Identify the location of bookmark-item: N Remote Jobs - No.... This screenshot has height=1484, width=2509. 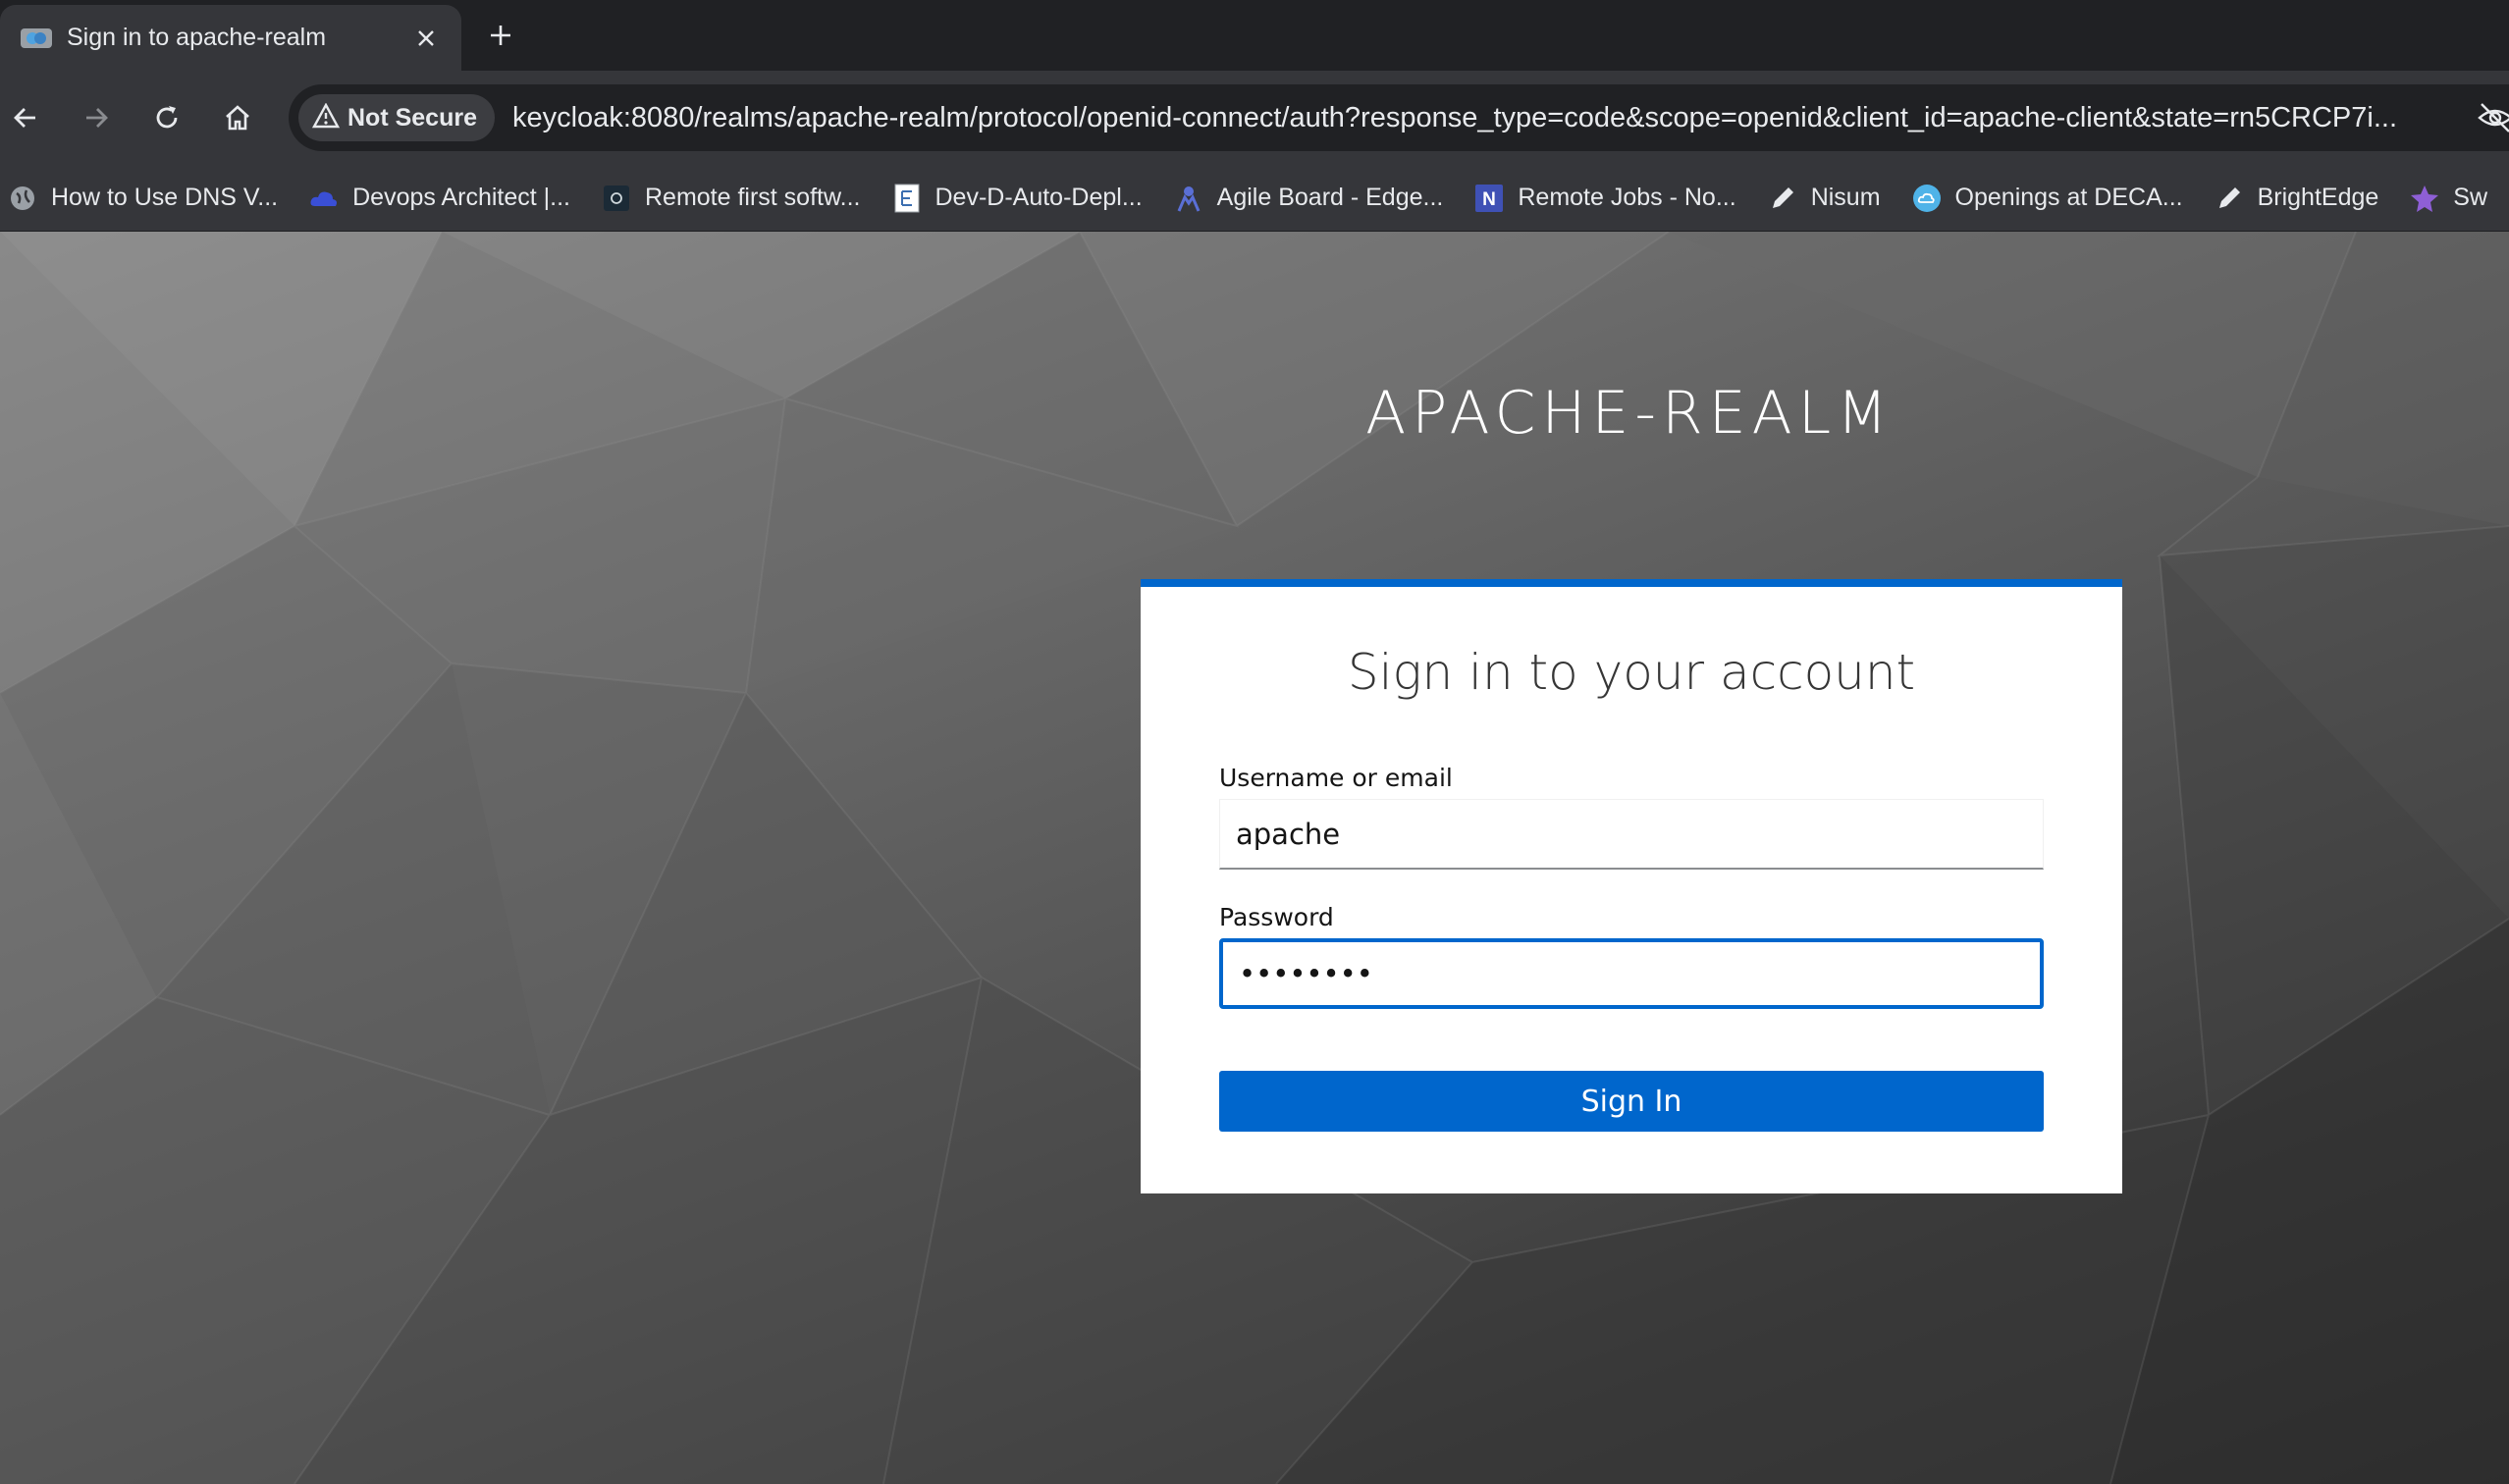
(1605, 198).